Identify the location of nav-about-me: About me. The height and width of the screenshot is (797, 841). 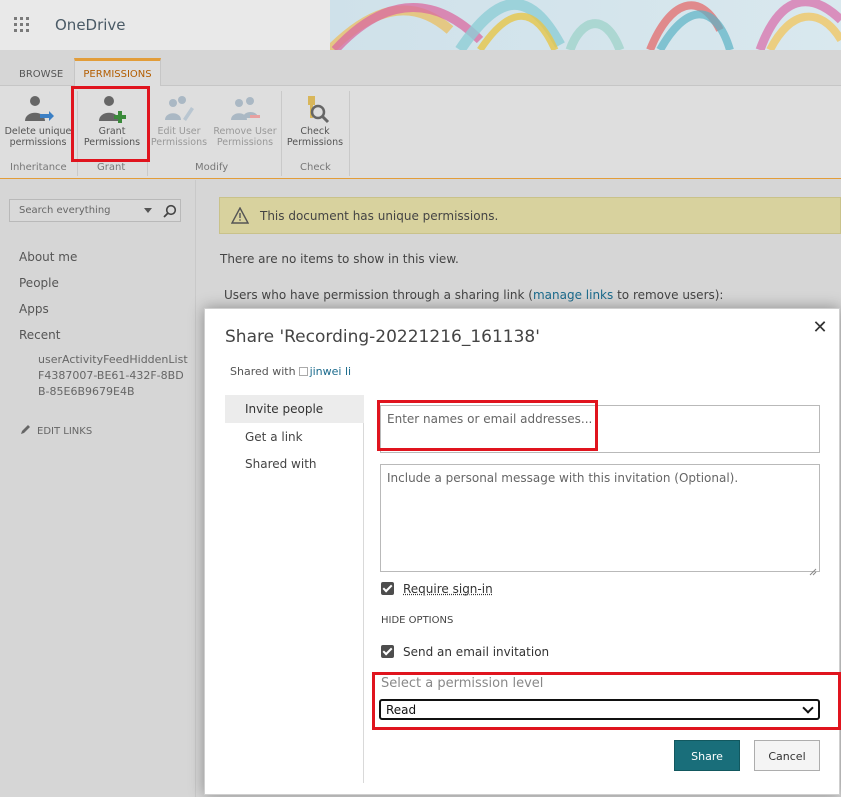
(48, 257).